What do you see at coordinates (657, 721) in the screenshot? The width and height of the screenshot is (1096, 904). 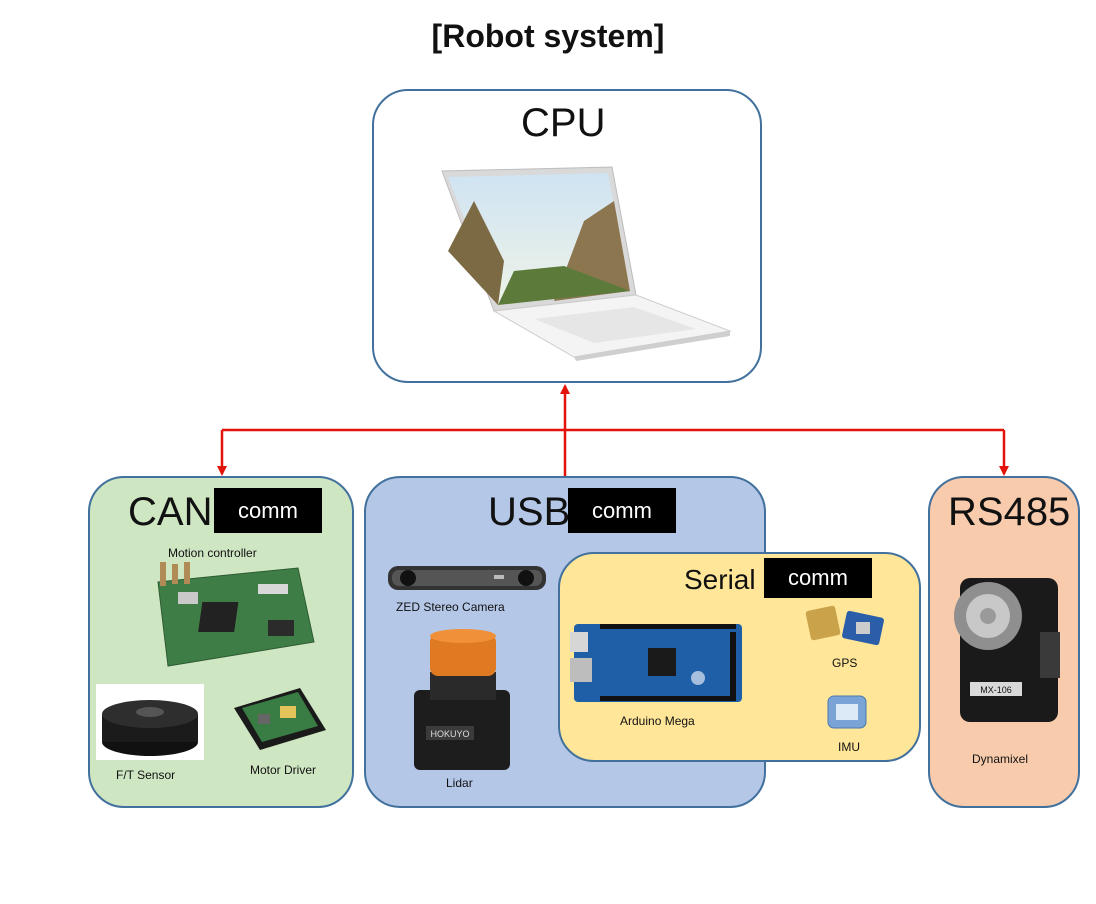 I see `arduino-mega-caption: Arduino Mega` at bounding box center [657, 721].